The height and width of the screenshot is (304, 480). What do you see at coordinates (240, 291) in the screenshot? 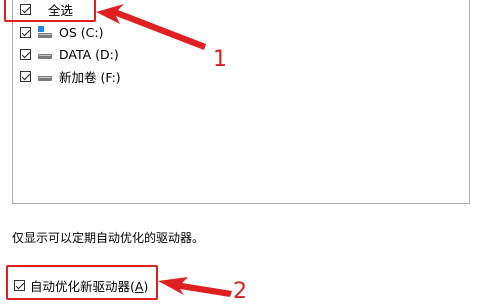
I see `annotation-number-2: 2` at bounding box center [240, 291].